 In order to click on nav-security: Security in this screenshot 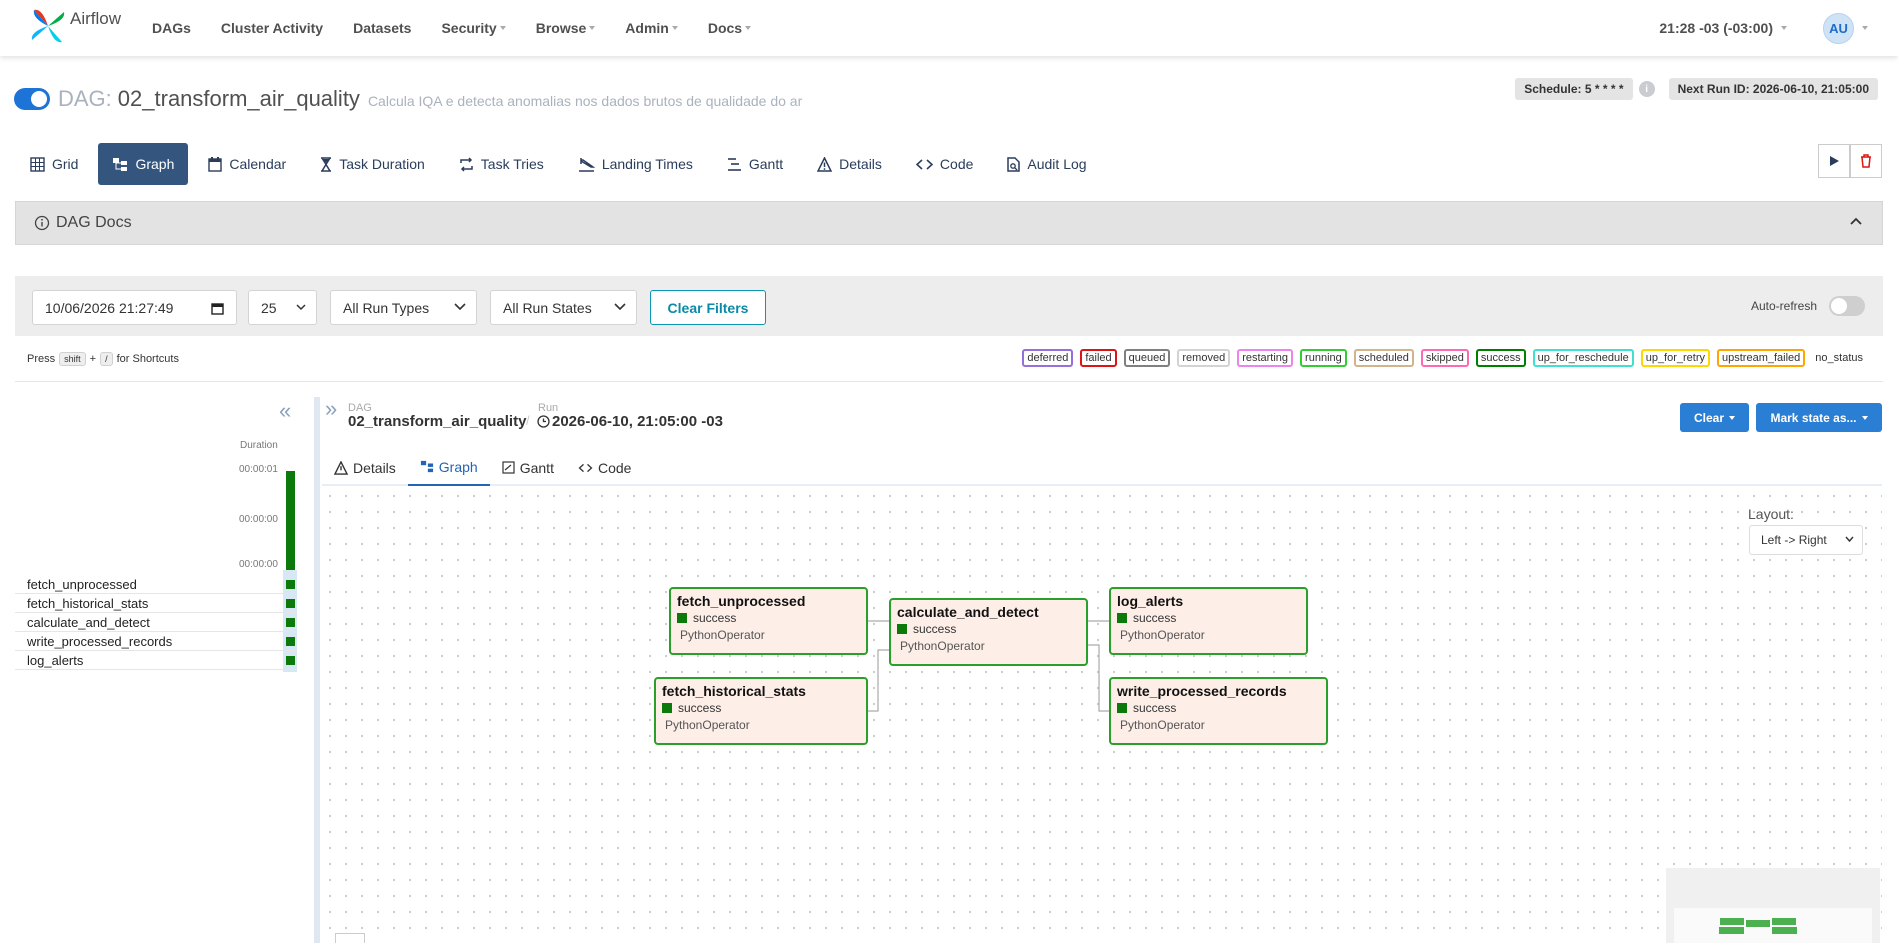, I will do `click(473, 28)`.